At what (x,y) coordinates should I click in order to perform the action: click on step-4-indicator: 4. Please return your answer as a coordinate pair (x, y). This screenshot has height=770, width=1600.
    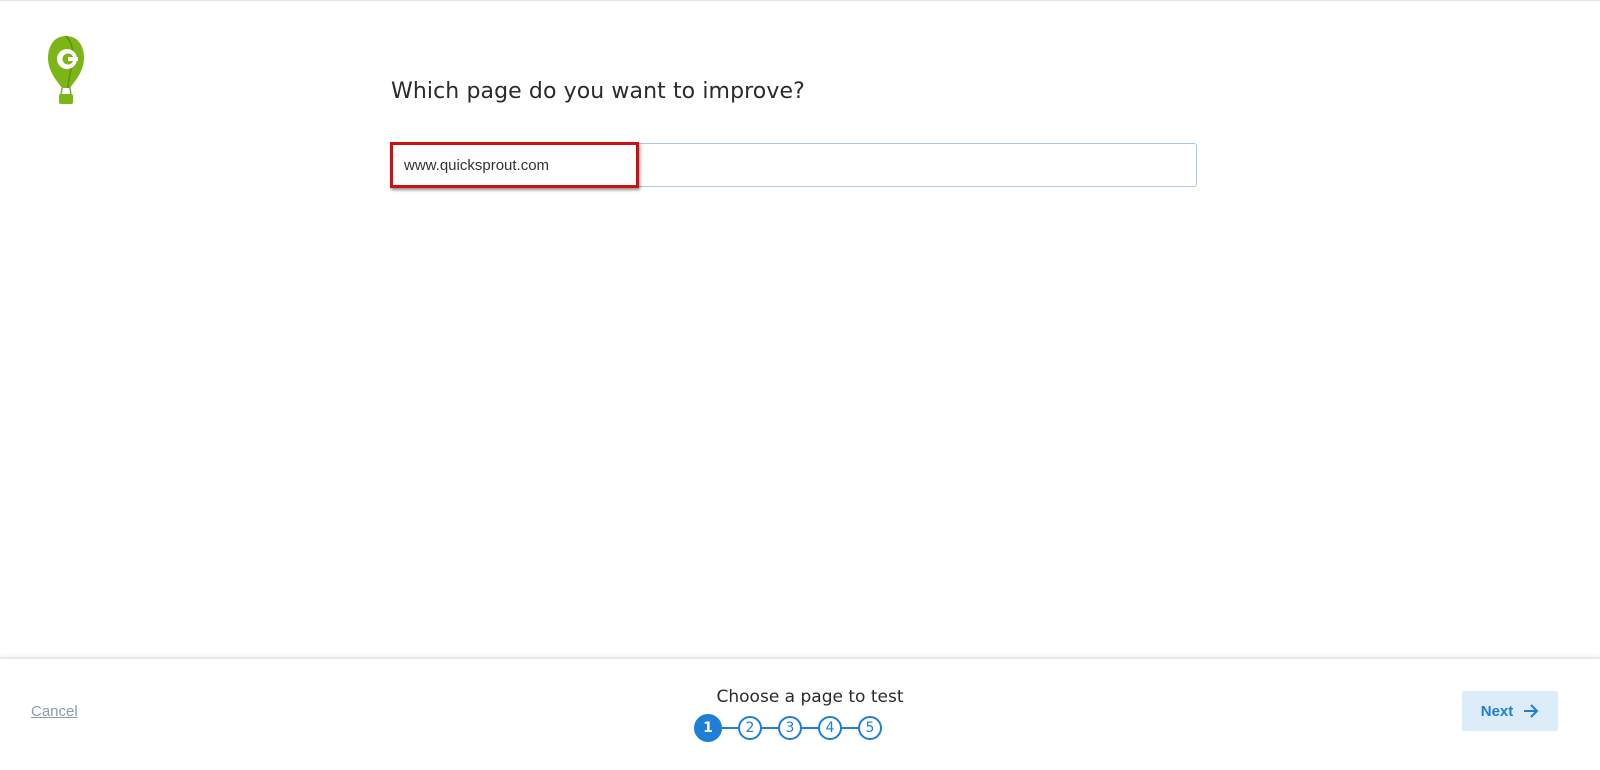
    Looking at the image, I should click on (830, 728).